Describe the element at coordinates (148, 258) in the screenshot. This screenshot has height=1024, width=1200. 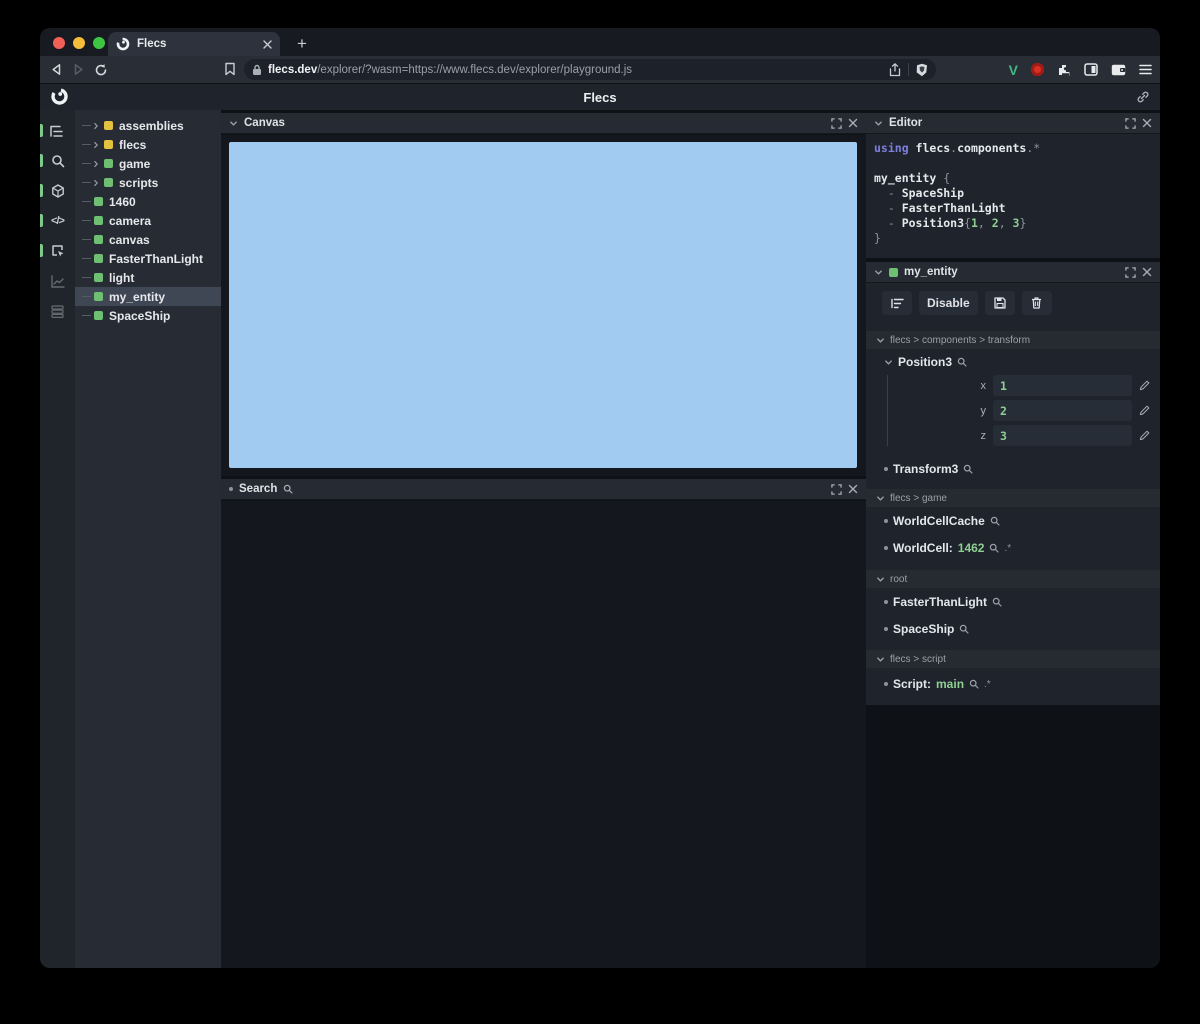
I see `tree-item-FasterThanLight: FasterThanLight` at that location.